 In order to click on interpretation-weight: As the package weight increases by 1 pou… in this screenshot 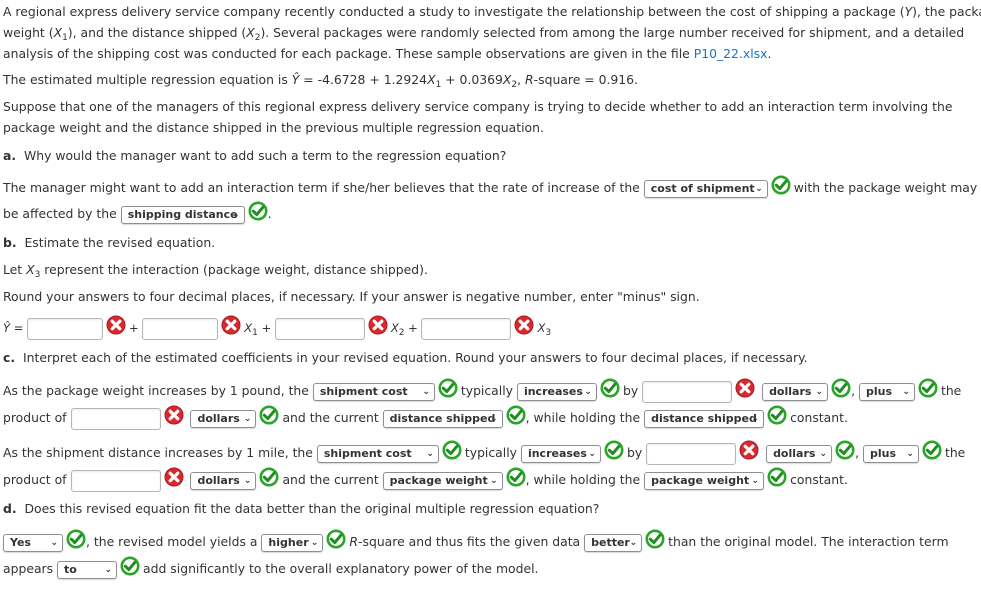, I will do `click(482, 405)`.